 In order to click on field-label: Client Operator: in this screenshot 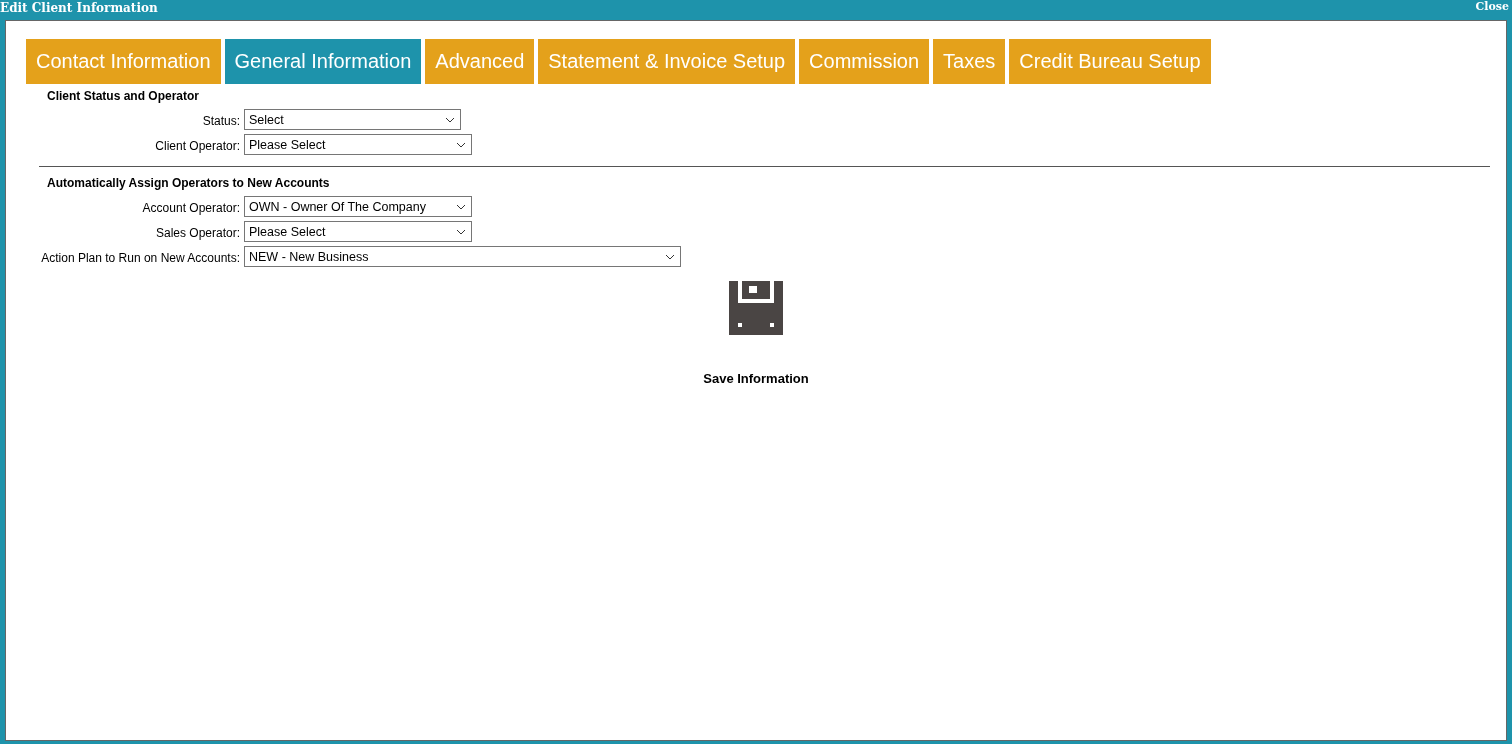, I will do `click(197, 145)`.